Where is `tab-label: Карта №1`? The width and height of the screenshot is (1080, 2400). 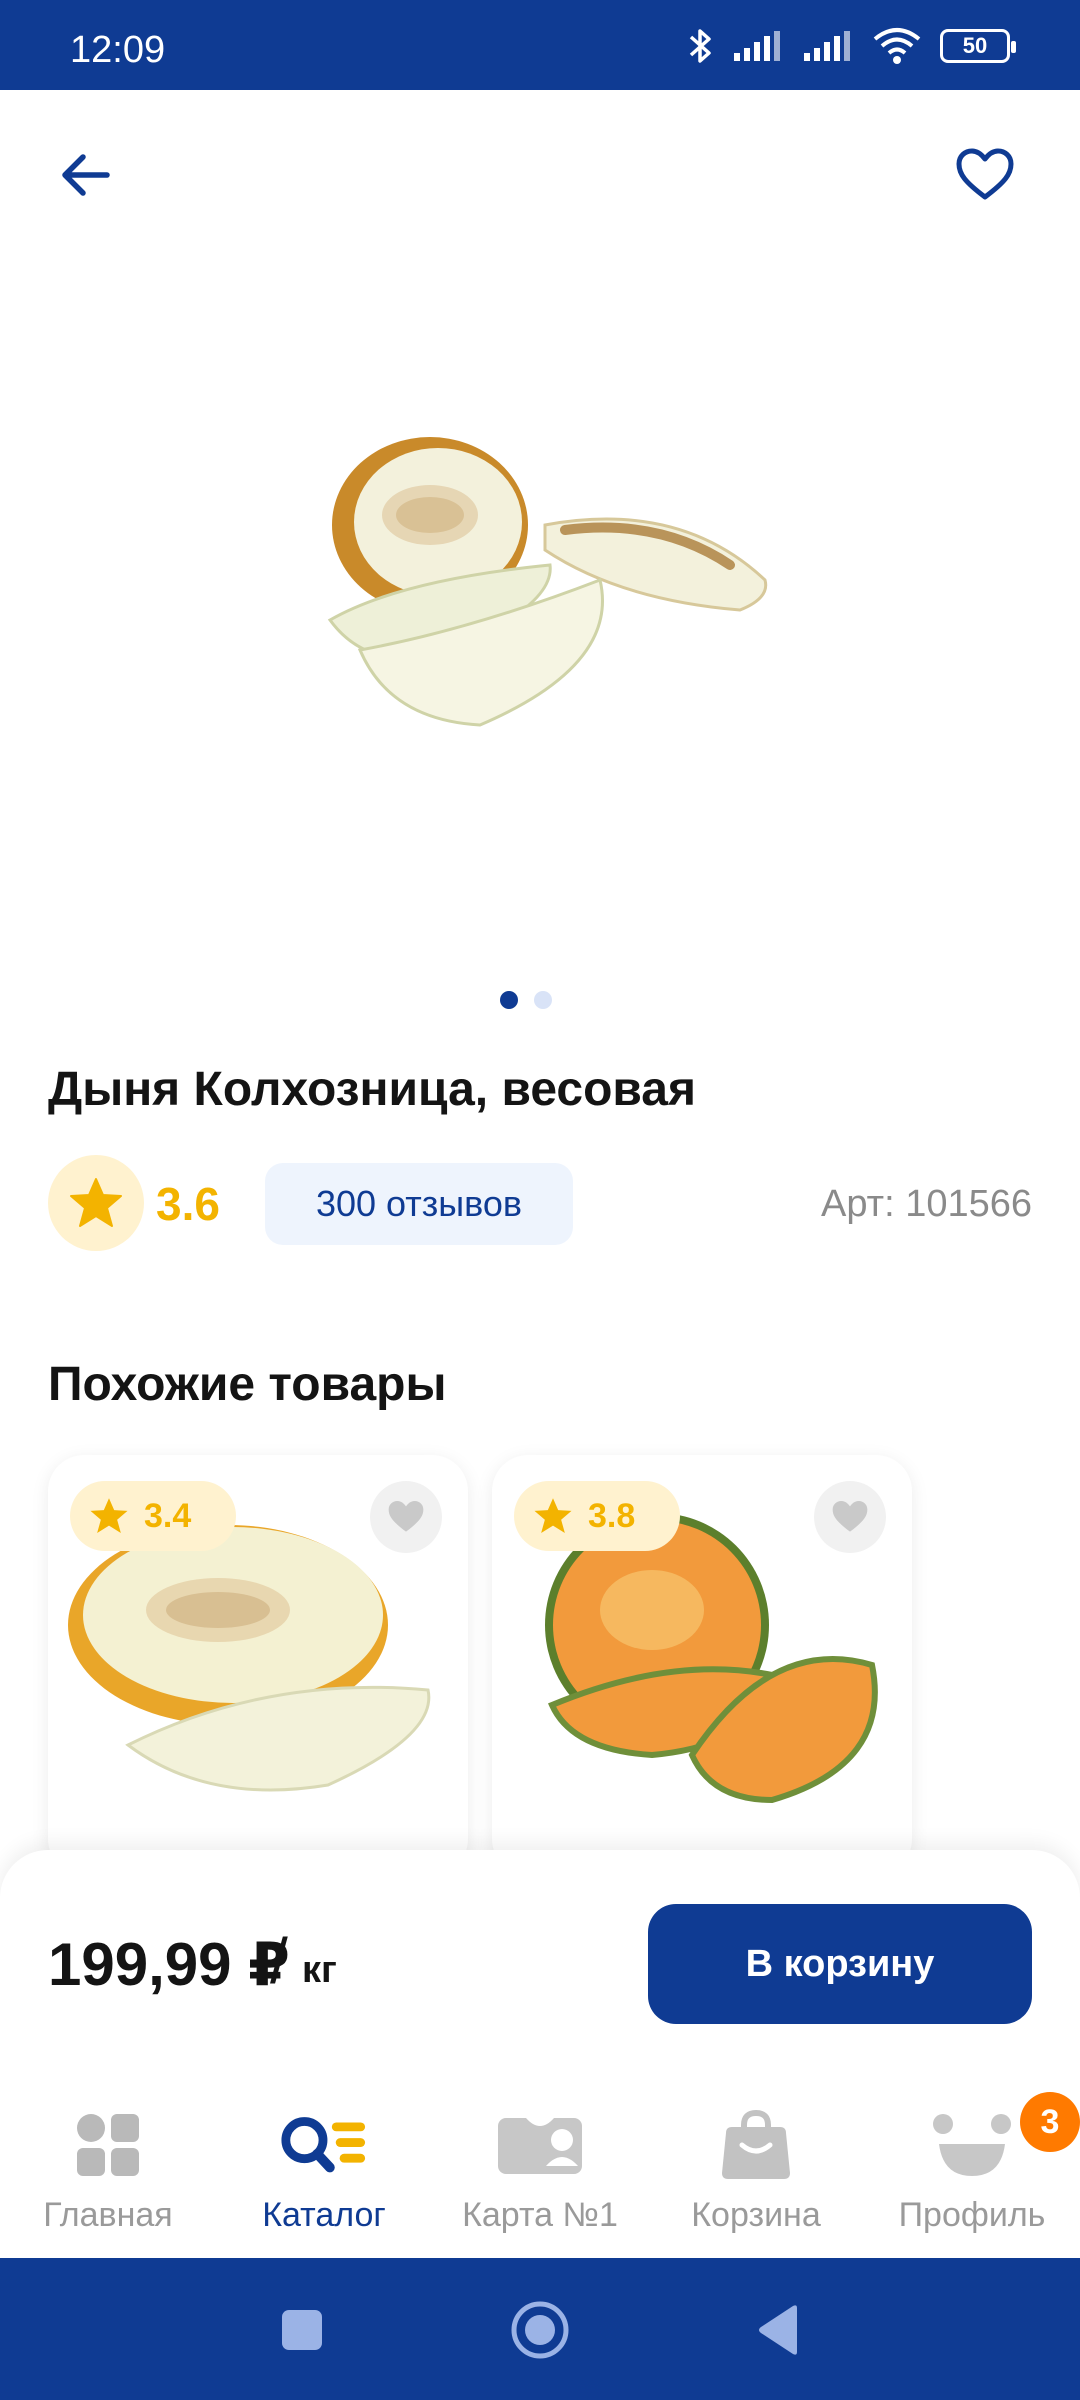
tab-label: Карта №1 is located at coordinates (540, 2215).